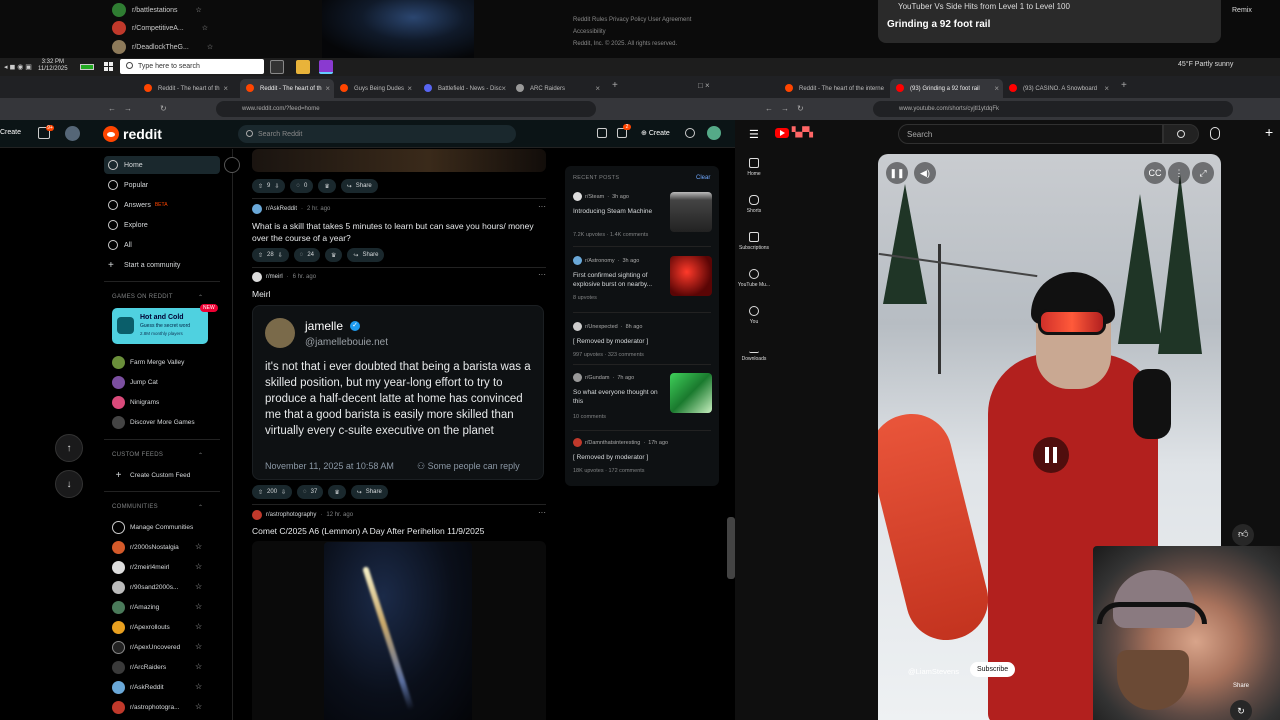 The image size is (1280, 720). Describe the element at coordinates (162, 185) in the screenshot. I see `nav-popular: Popular` at that location.